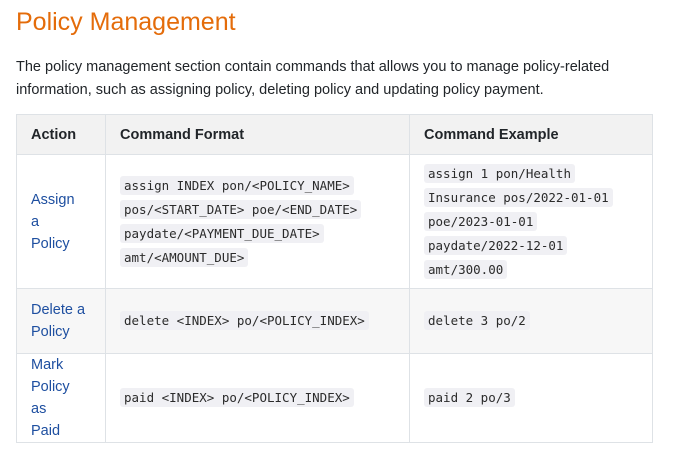 This screenshot has width=683, height=467. Describe the element at coordinates (531, 321) in the screenshot. I see `example-cell: delete 3 po/2` at that location.